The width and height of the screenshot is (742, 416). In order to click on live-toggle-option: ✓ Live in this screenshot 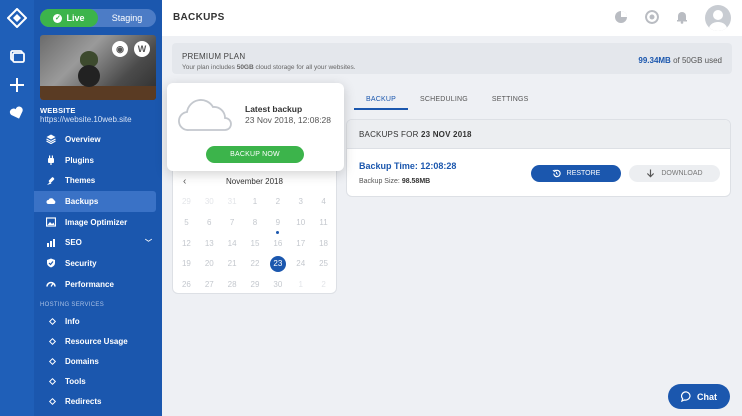, I will do `click(69, 18)`.